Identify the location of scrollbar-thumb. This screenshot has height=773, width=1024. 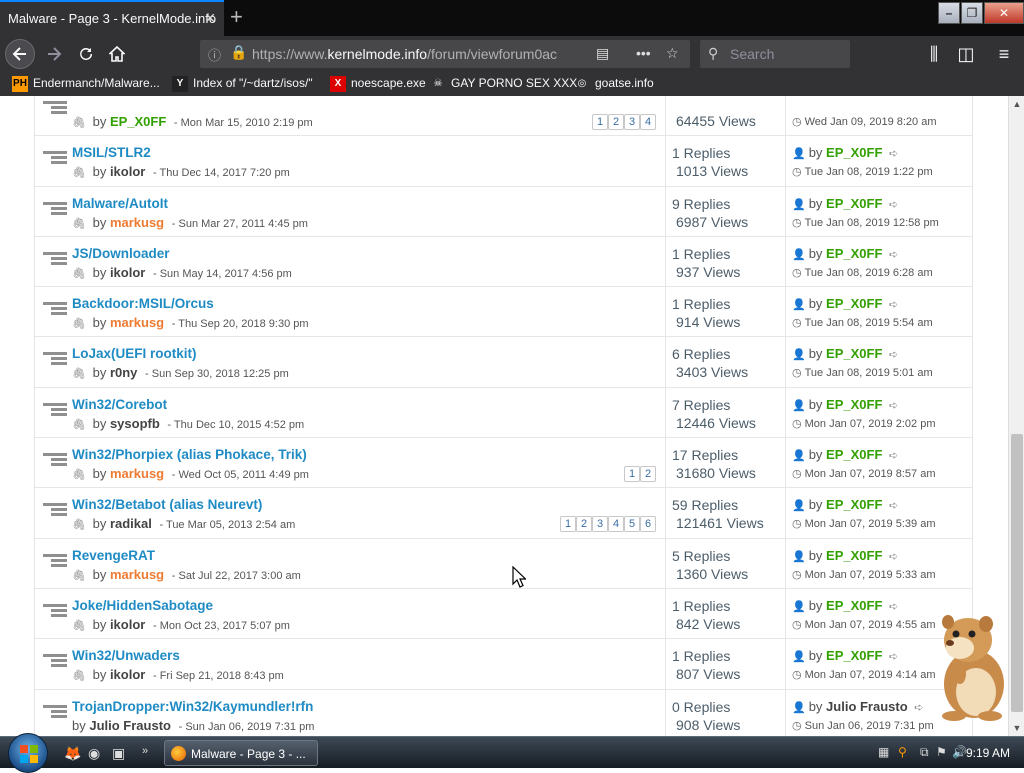
(1017, 573).